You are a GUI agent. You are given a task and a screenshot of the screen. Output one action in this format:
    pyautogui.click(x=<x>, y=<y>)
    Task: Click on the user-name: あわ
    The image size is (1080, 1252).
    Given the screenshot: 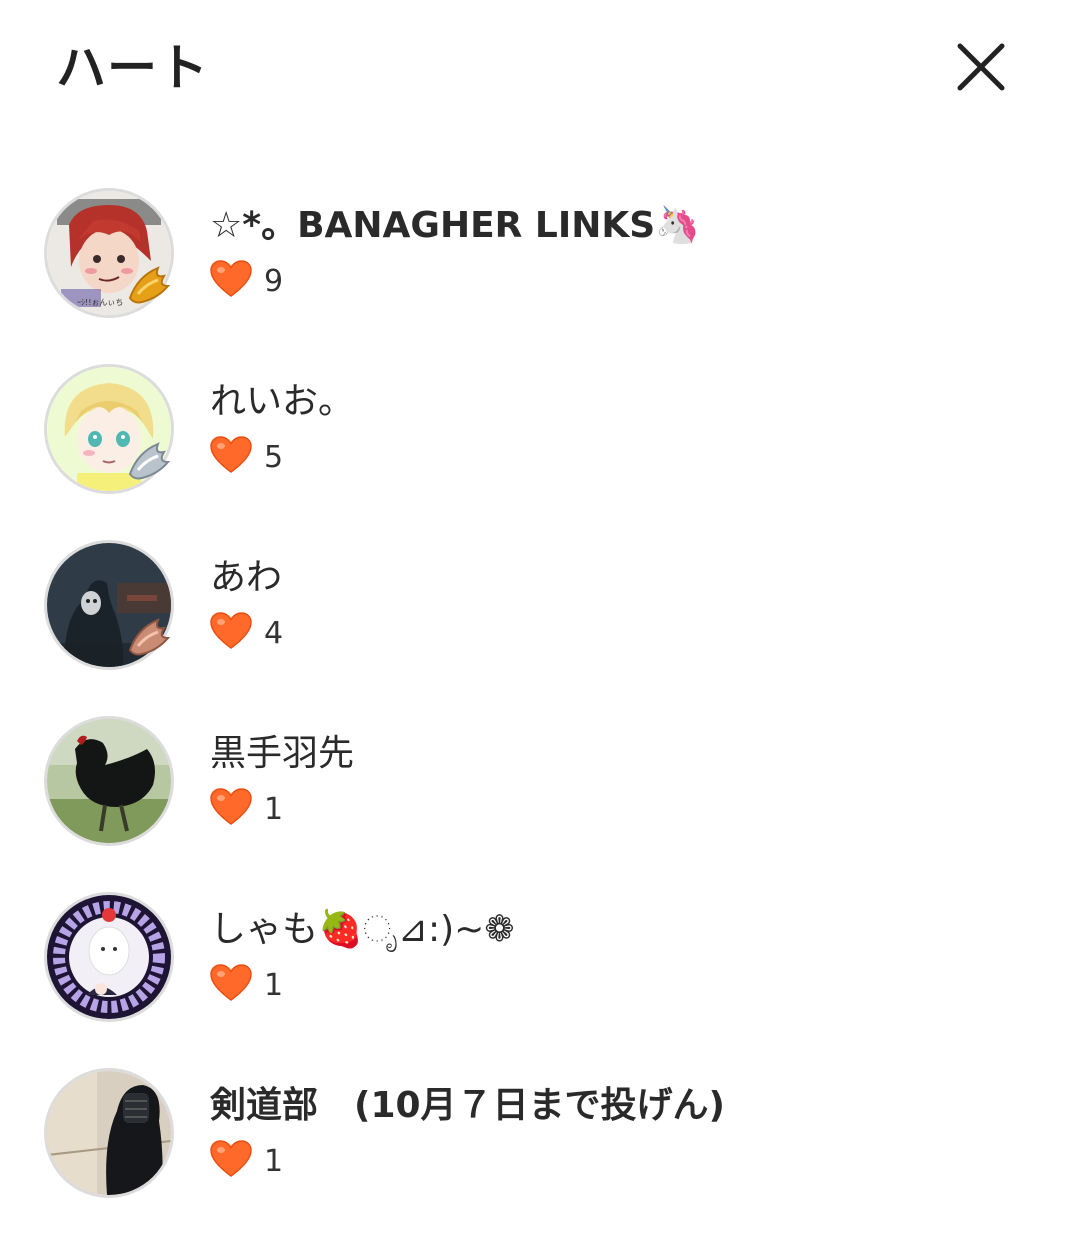 What is the action you would take?
    pyautogui.click(x=246, y=577)
    